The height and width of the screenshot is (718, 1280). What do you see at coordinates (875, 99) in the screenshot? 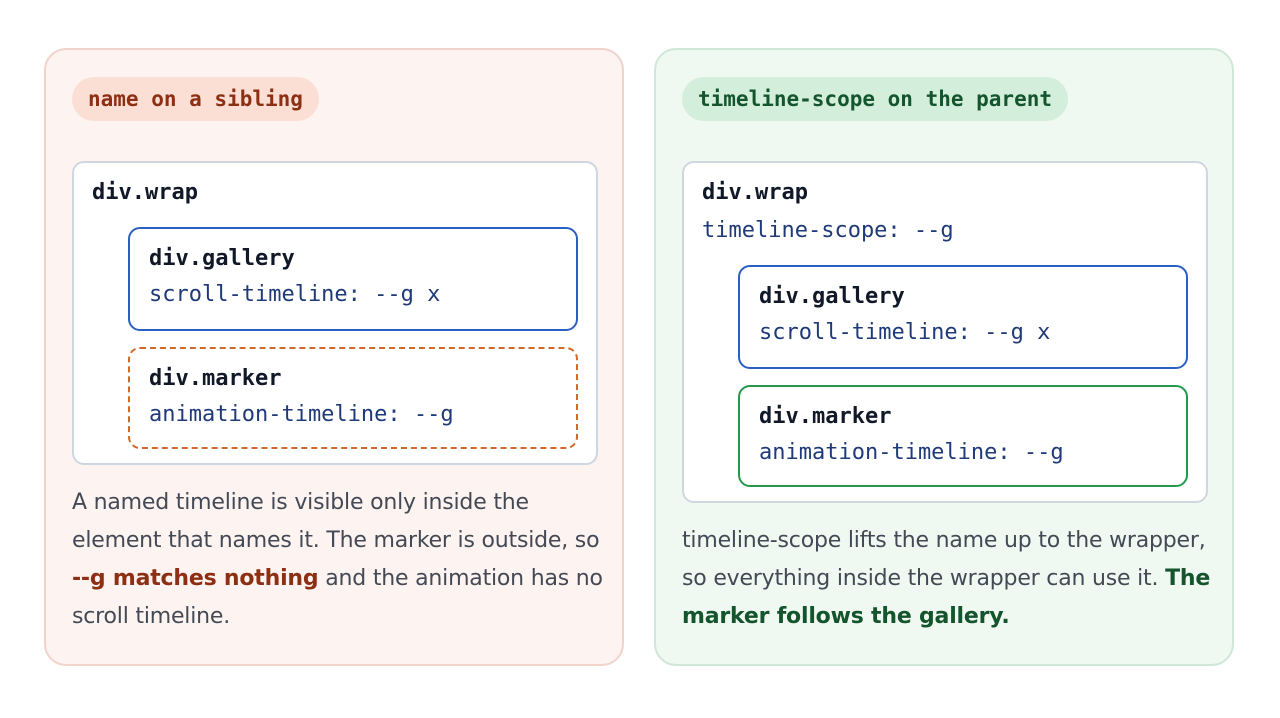
I see `panel-title-pill: timeline-scope on the parent` at bounding box center [875, 99].